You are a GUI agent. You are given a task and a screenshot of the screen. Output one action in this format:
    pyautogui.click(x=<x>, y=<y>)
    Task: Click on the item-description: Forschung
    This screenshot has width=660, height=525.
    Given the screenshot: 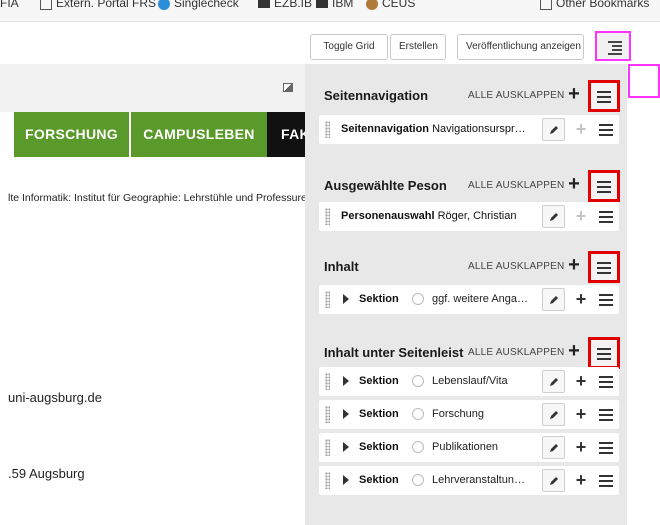 What is the action you would take?
    pyautogui.click(x=458, y=414)
    